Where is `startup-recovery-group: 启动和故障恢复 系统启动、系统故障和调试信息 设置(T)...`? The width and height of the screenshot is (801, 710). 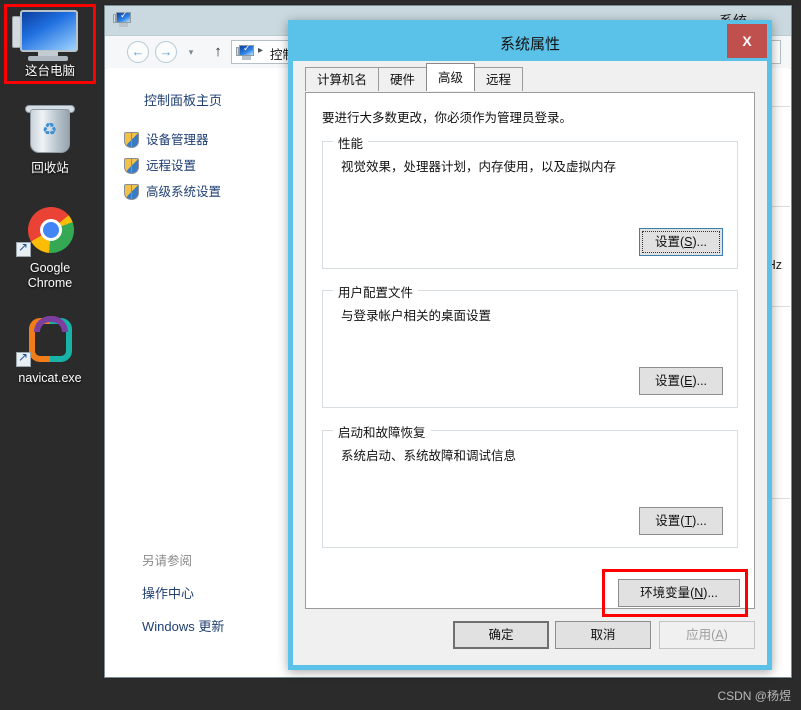 startup-recovery-group: 启动和故障恢复 系统启动、系统故障和调试信息 设置(T)... is located at coordinates (530, 485).